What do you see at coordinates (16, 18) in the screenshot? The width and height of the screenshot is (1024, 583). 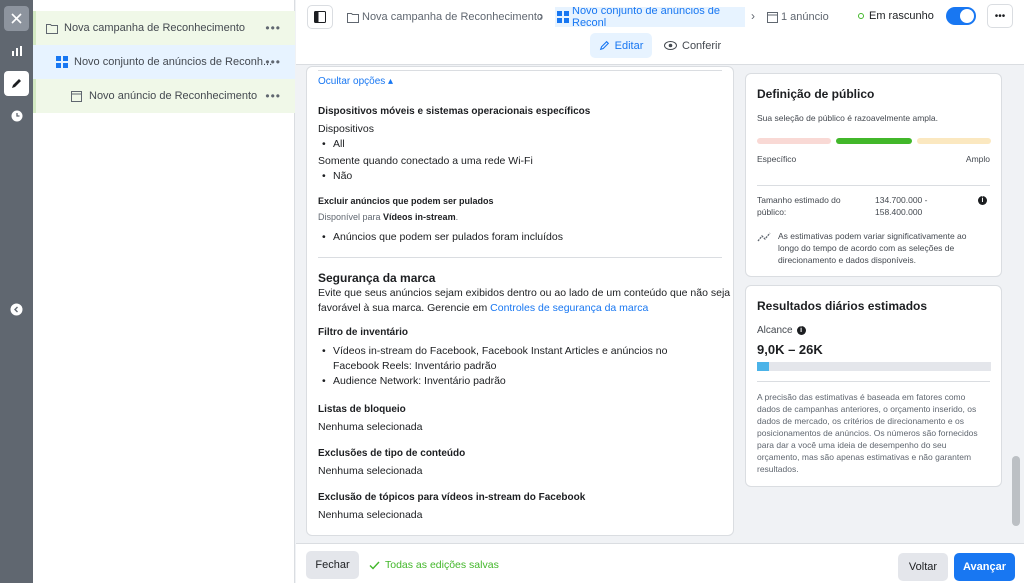 I see `close-icon` at bounding box center [16, 18].